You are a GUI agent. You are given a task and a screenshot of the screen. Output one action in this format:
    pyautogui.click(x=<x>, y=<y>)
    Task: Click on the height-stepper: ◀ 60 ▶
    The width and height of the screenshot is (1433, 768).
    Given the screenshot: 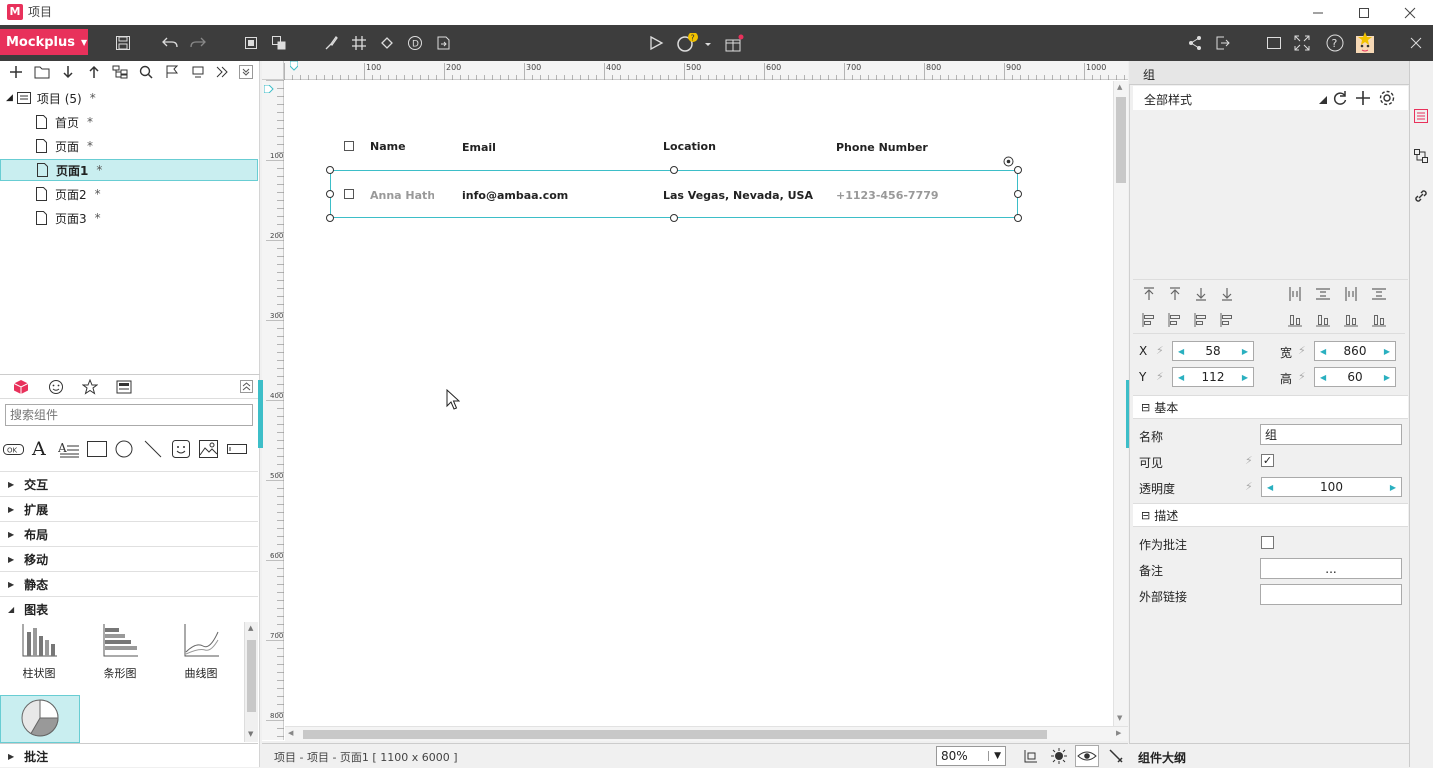 What is the action you would take?
    pyautogui.click(x=1355, y=377)
    